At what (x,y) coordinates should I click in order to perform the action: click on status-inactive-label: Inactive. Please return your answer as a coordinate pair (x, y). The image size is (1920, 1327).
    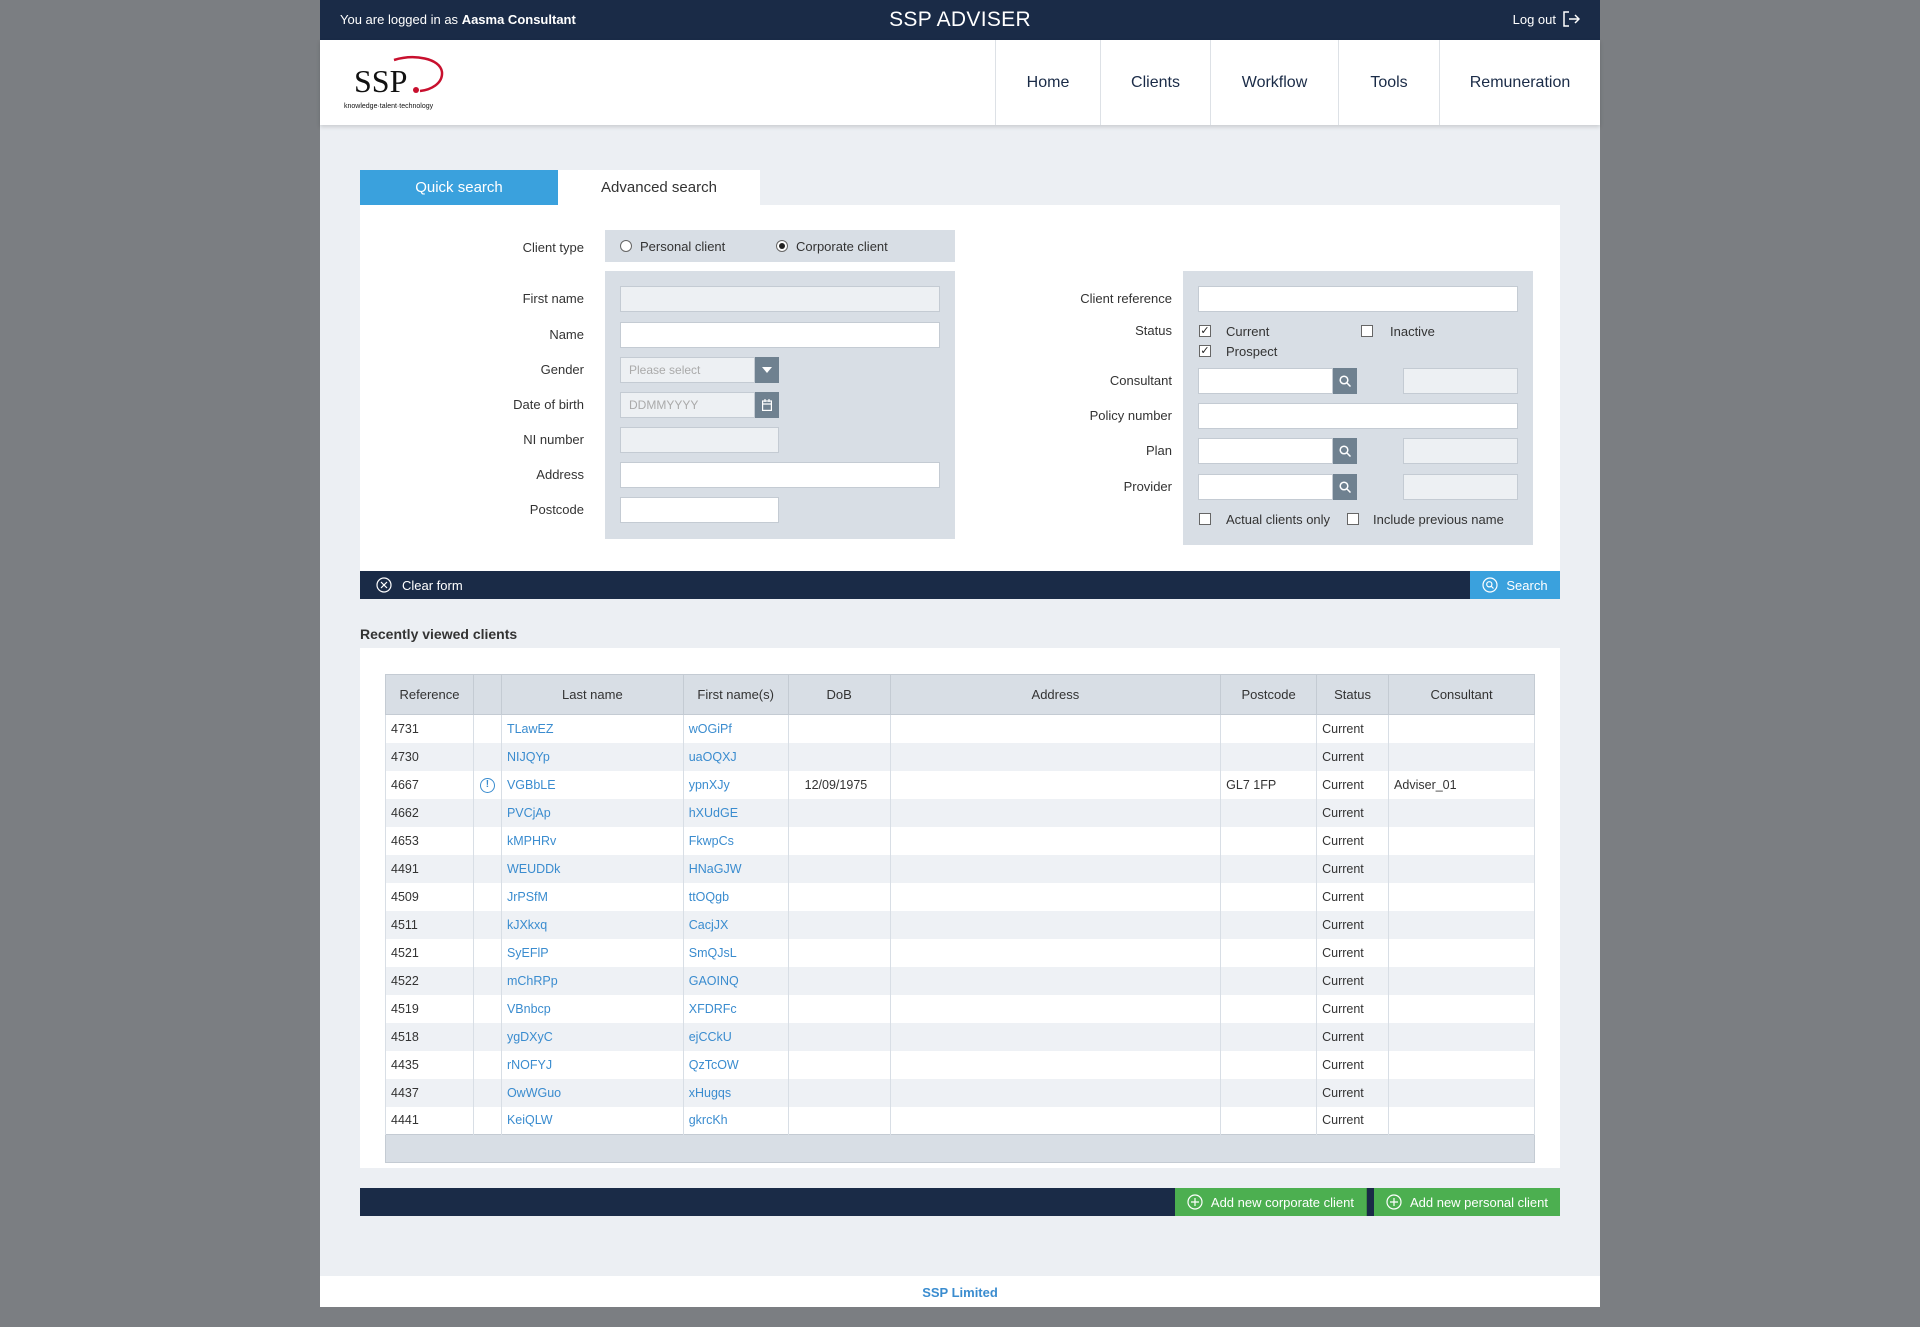
    Looking at the image, I should click on (1412, 331).